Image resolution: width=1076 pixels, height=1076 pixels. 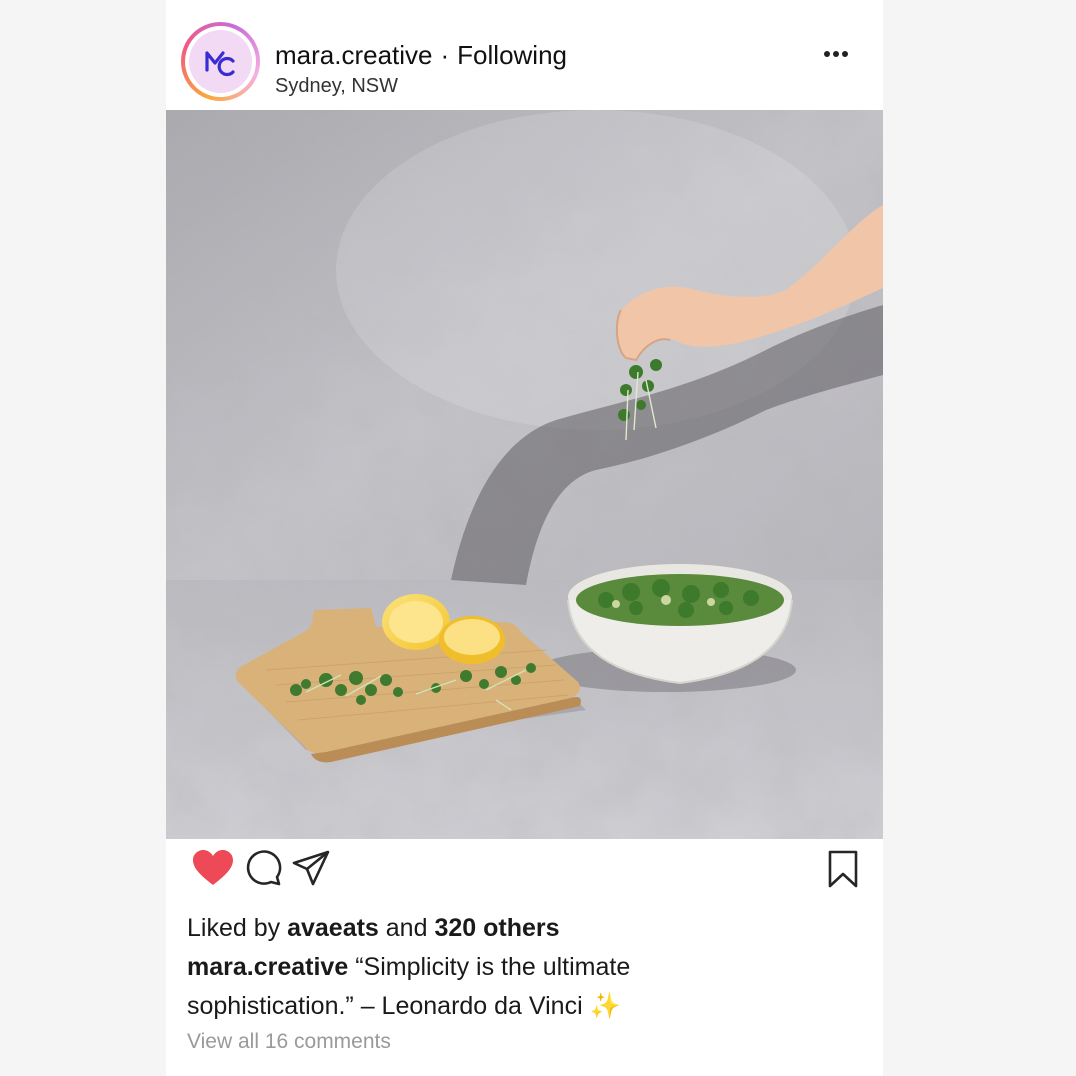 What do you see at coordinates (512, 55) in the screenshot?
I see `follow-status-button: Following` at bounding box center [512, 55].